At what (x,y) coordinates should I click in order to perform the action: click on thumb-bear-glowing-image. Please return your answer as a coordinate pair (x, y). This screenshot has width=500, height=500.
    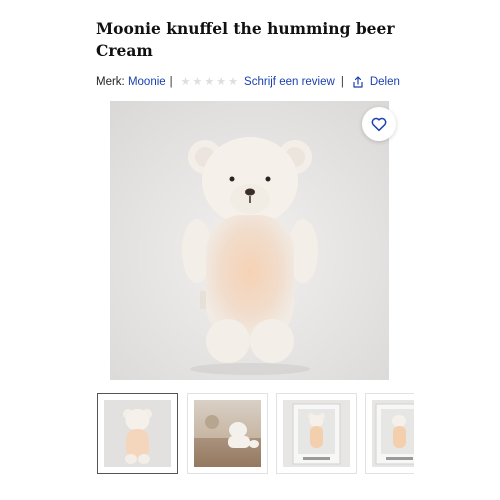
    Looking at the image, I should click on (137, 436).